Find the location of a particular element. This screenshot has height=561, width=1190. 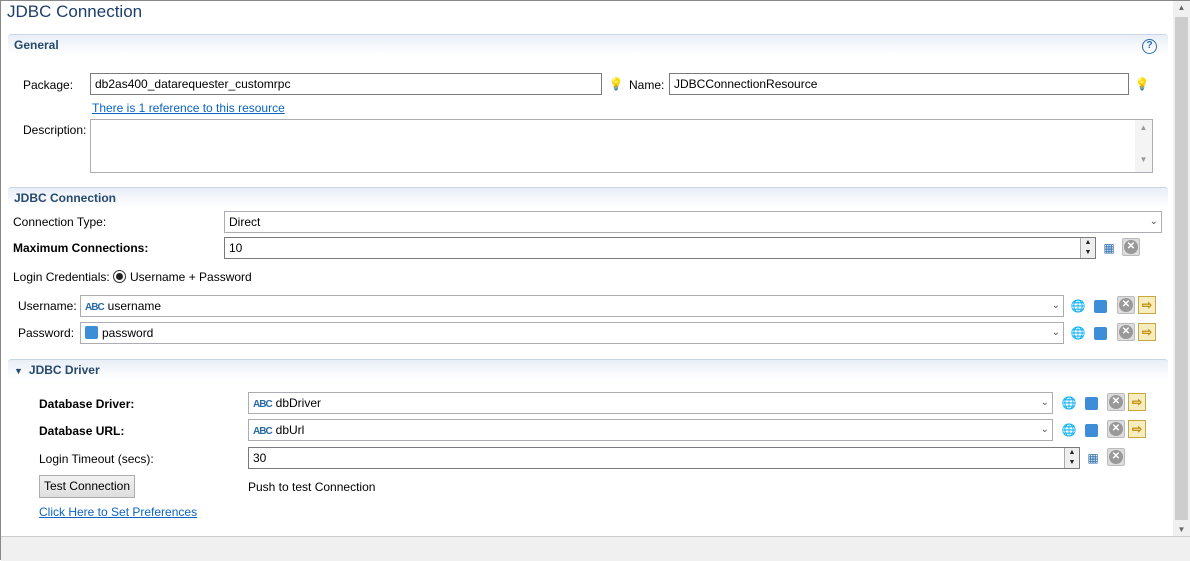

password-label: Password: is located at coordinates (46, 333).